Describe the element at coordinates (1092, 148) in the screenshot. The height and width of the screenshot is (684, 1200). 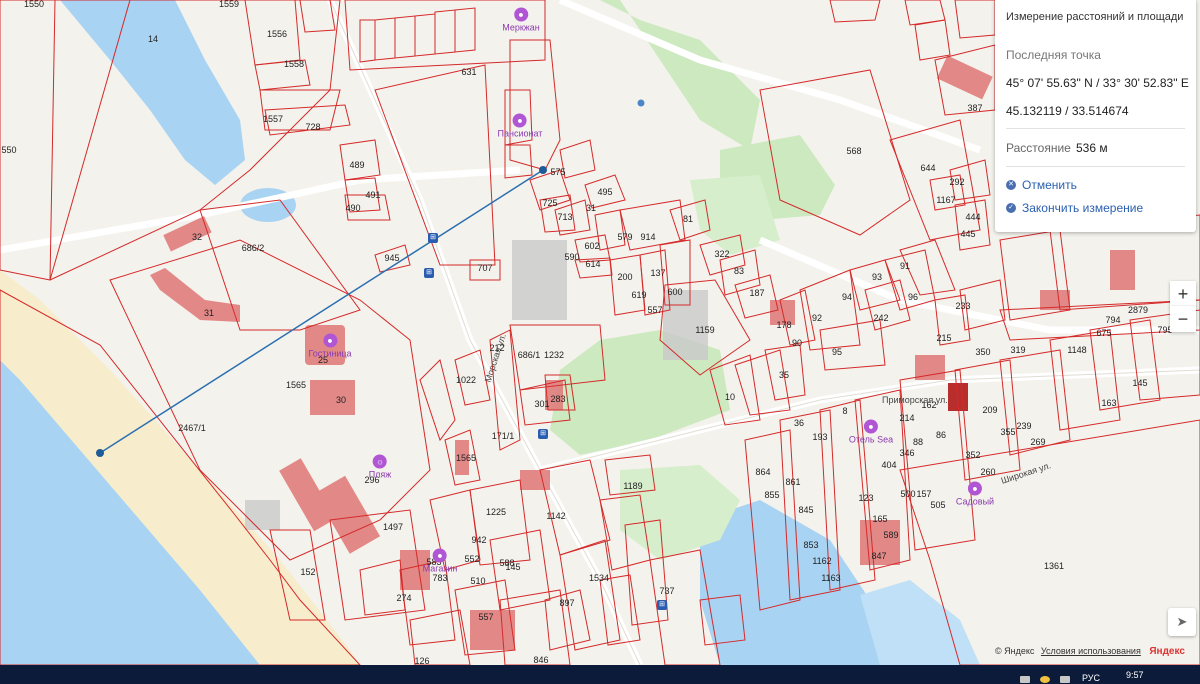
I see `distance-value: 536 м` at that location.